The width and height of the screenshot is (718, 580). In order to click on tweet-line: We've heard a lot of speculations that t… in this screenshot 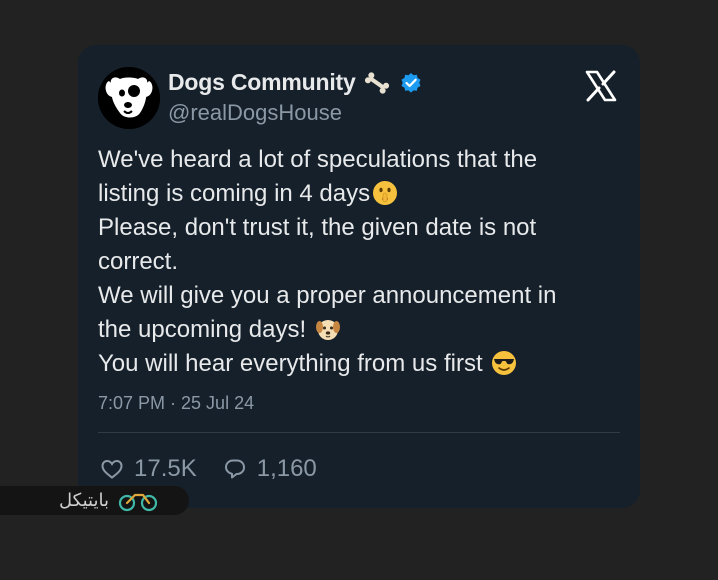, I will do `click(318, 159)`.